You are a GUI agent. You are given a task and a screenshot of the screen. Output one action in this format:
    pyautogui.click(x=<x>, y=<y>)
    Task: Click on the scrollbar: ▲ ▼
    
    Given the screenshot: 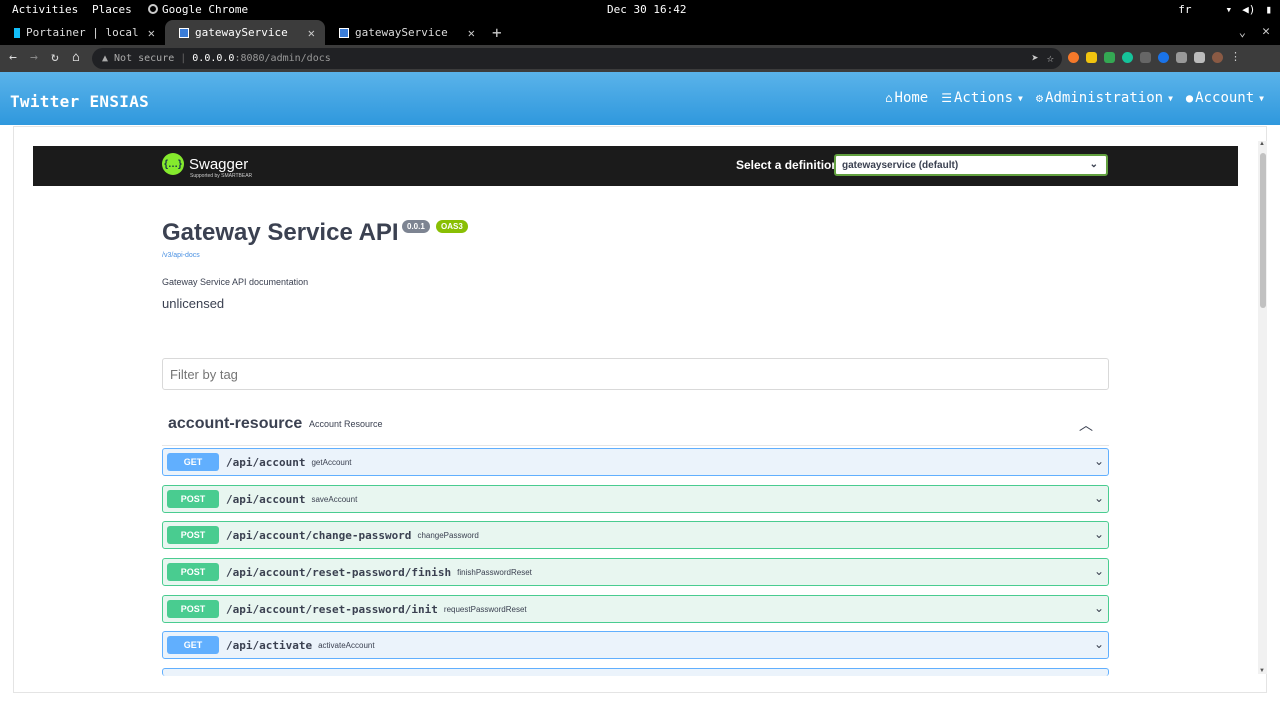 What is the action you would take?
    pyautogui.click(x=1262, y=407)
    